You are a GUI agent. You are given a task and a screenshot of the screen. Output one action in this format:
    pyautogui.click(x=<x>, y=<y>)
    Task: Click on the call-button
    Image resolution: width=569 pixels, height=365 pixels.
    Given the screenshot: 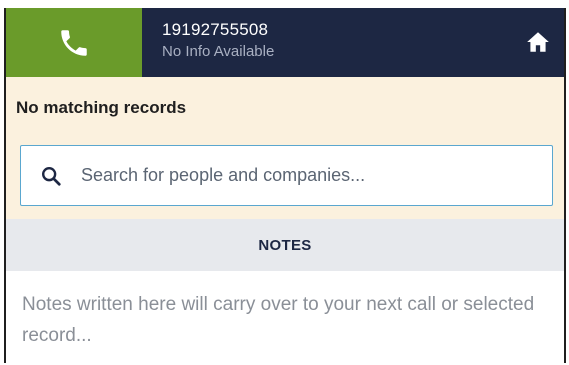 What is the action you would take?
    pyautogui.click(x=74, y=42)
    